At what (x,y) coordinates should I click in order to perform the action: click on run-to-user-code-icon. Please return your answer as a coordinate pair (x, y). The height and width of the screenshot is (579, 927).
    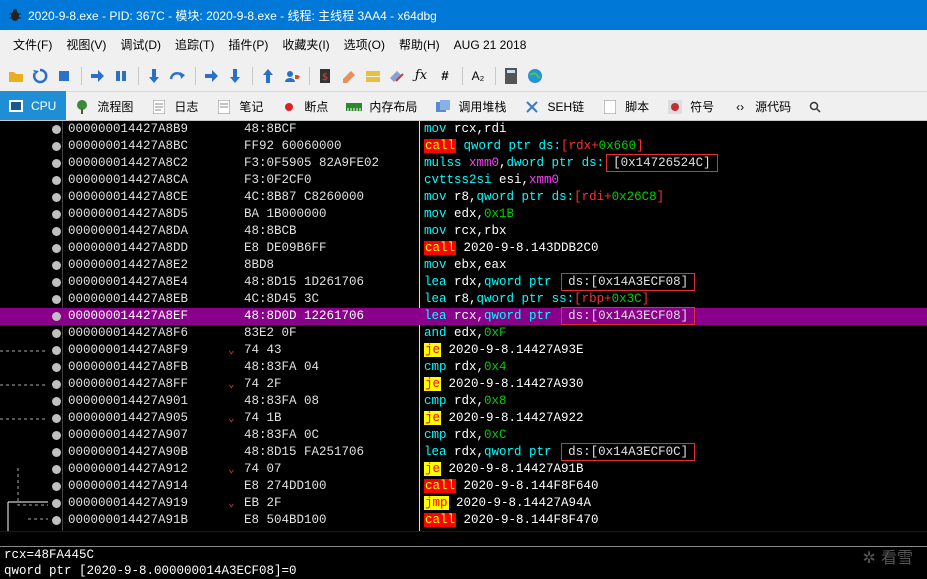
    Looking at the image, I should click on (292, 76).